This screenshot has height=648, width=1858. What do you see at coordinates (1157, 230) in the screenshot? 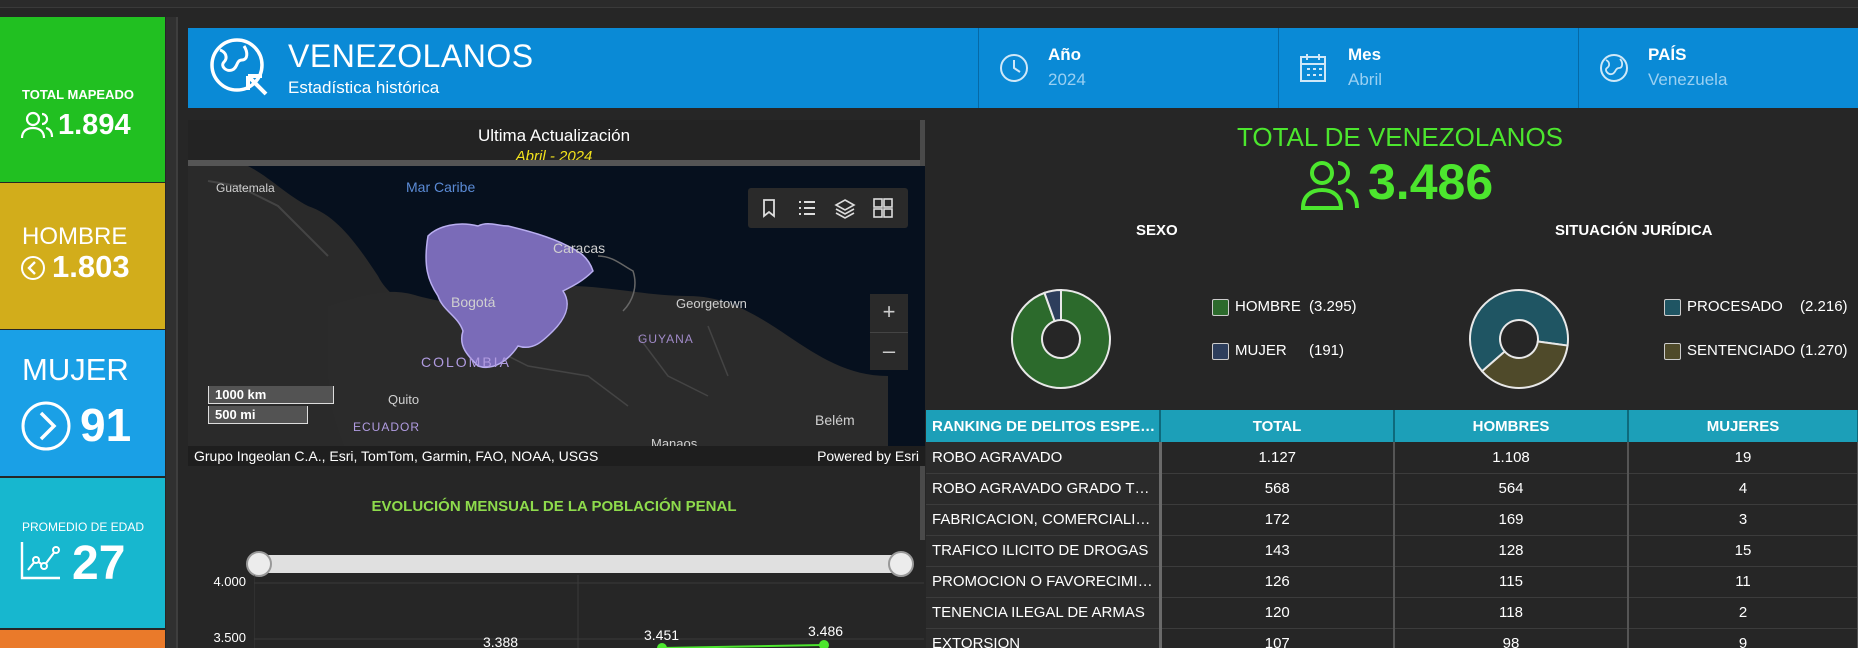
I see `sexo-title: SEXO` at bounding box center [1157, 230].